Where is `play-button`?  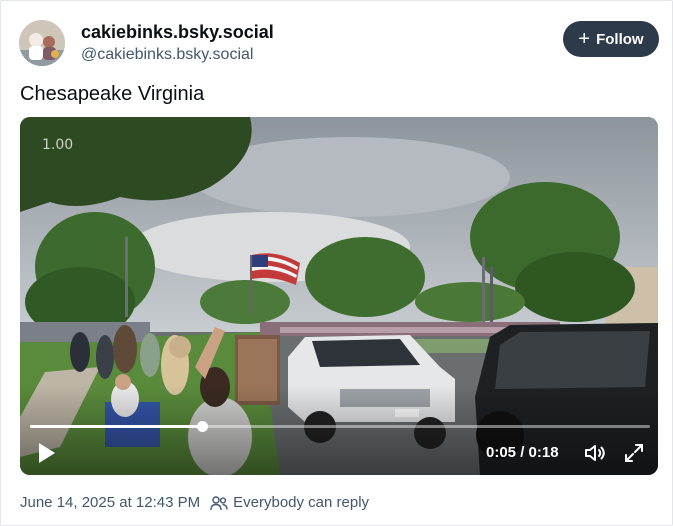
play-button is located at coordinates (47, 453).